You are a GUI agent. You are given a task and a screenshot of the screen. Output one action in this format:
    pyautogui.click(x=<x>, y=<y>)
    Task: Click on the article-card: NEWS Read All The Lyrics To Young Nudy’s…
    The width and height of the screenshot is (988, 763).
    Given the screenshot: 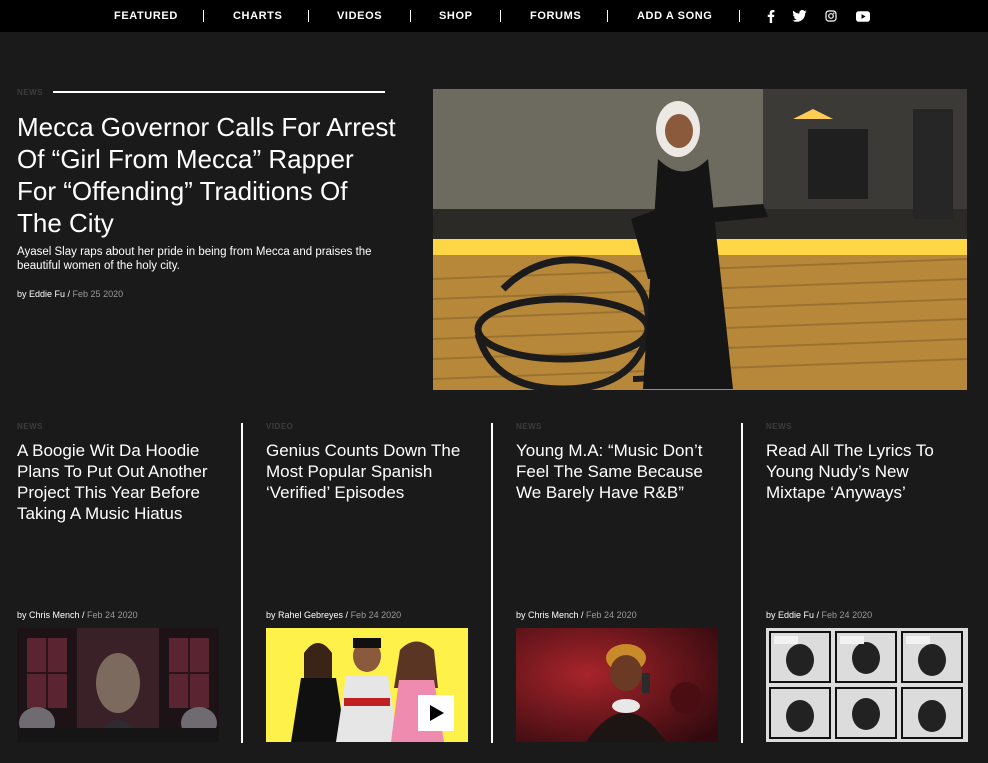 What is the action you would take?
    pyautogui.click(x=867, y=581)
    